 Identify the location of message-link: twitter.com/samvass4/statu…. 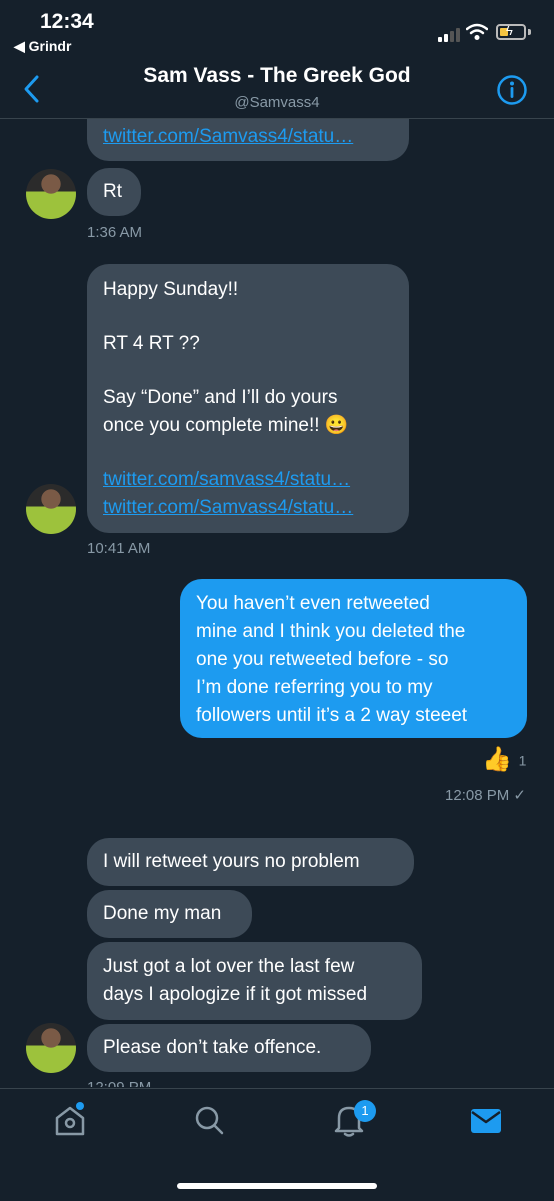
(248, 480).